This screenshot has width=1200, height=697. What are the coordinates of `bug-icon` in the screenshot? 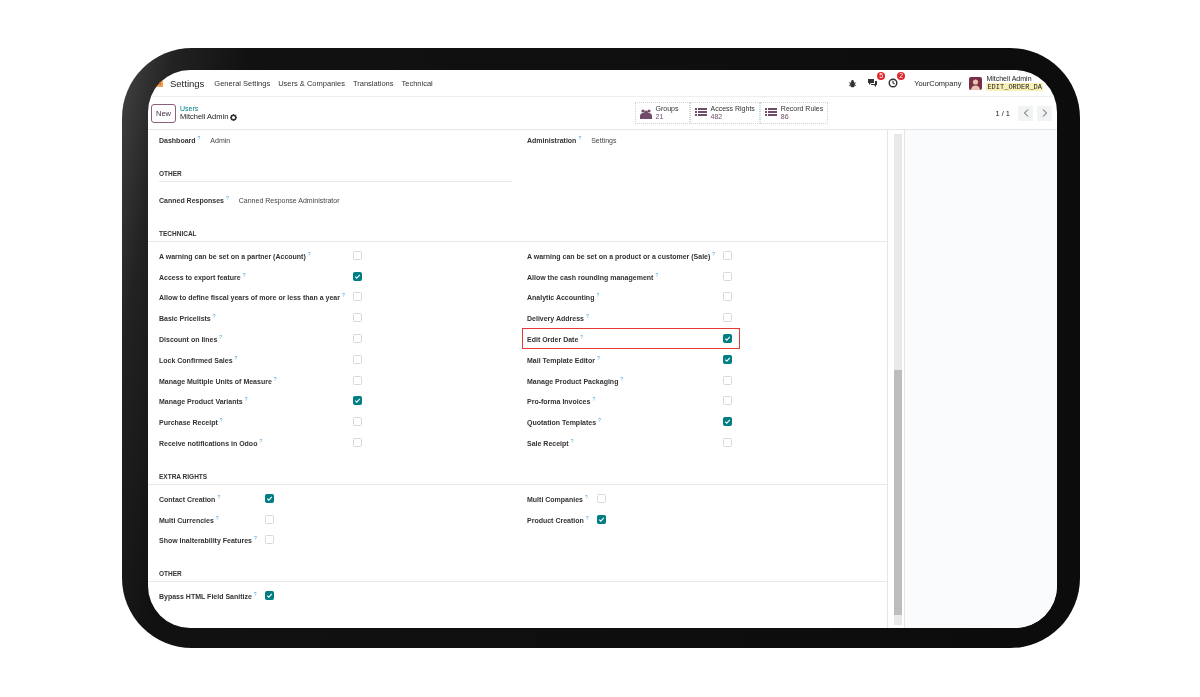 It's located at (853, 83).